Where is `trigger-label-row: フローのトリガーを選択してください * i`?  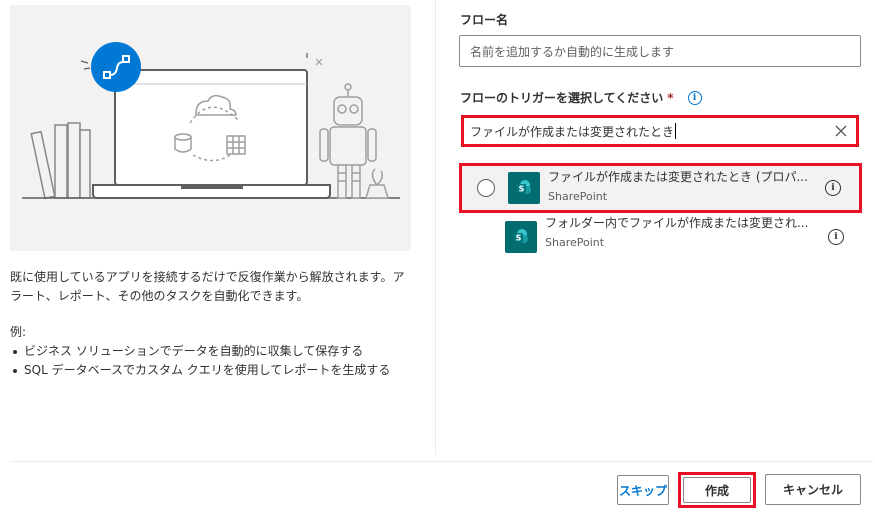 trigger-label-row: フローのトリガーを選択してください * i is located at coordinates (581, 97).